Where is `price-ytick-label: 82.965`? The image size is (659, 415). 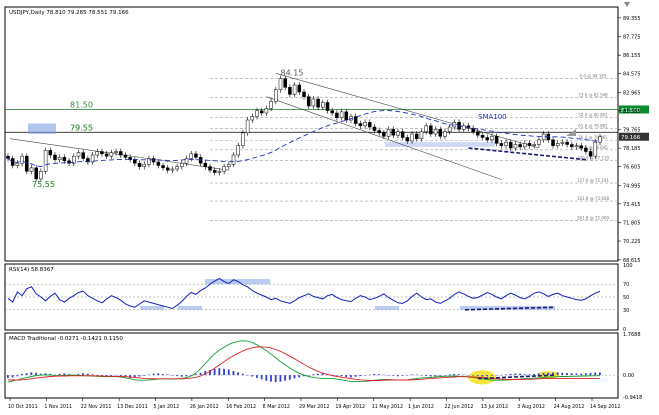 price-ytick-label: 82.965 is located at coordinates (632, 93).